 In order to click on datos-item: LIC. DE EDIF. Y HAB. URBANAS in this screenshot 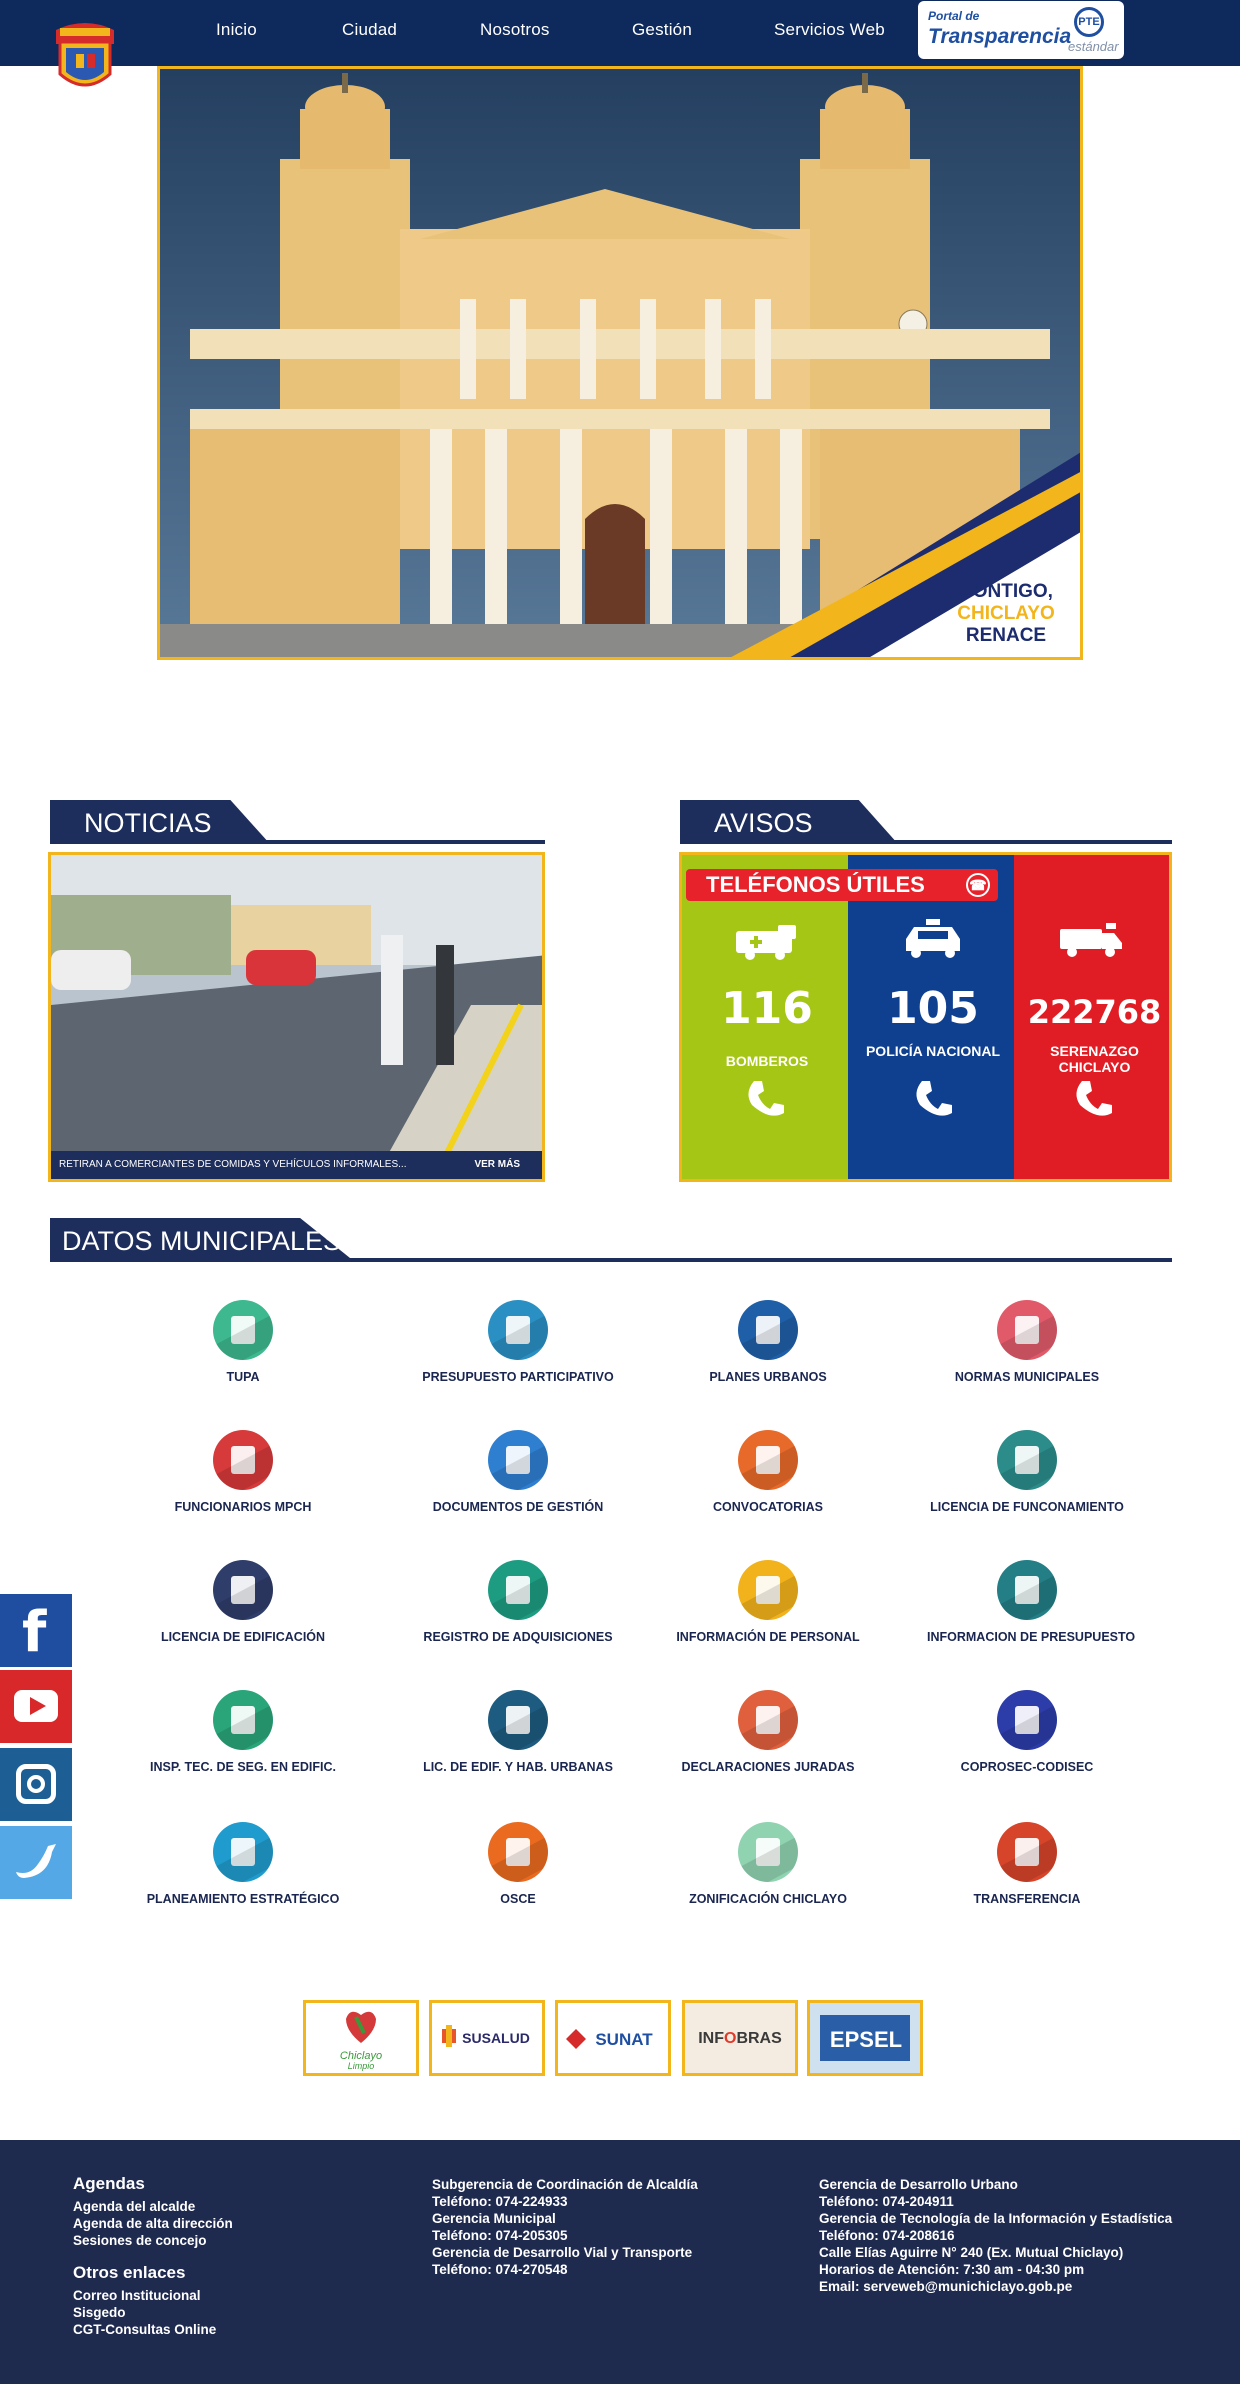, I will do `click(518, 1732)`.